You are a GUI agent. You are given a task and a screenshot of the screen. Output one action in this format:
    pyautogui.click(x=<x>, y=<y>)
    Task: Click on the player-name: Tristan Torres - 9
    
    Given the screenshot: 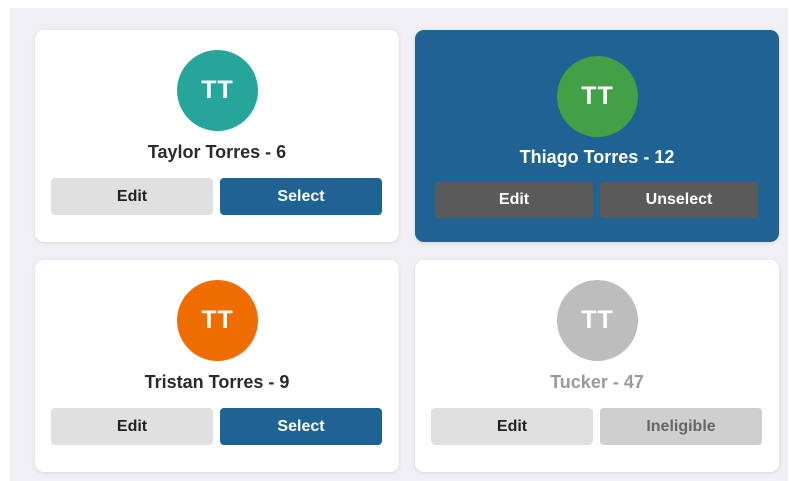 What is the action you would take?
    pyautogui.click(x=217, y=382)
    